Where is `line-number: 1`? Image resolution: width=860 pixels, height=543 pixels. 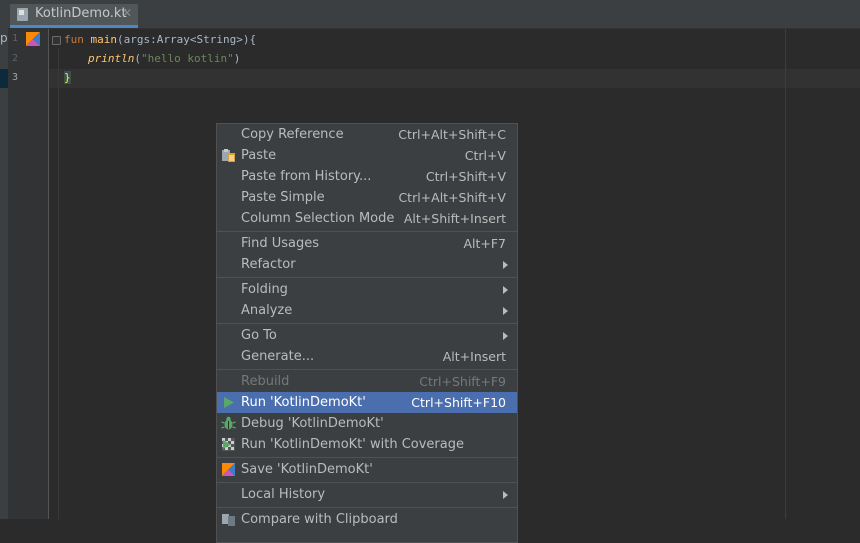
line-number: 1 is located at coordinates (15, 38).